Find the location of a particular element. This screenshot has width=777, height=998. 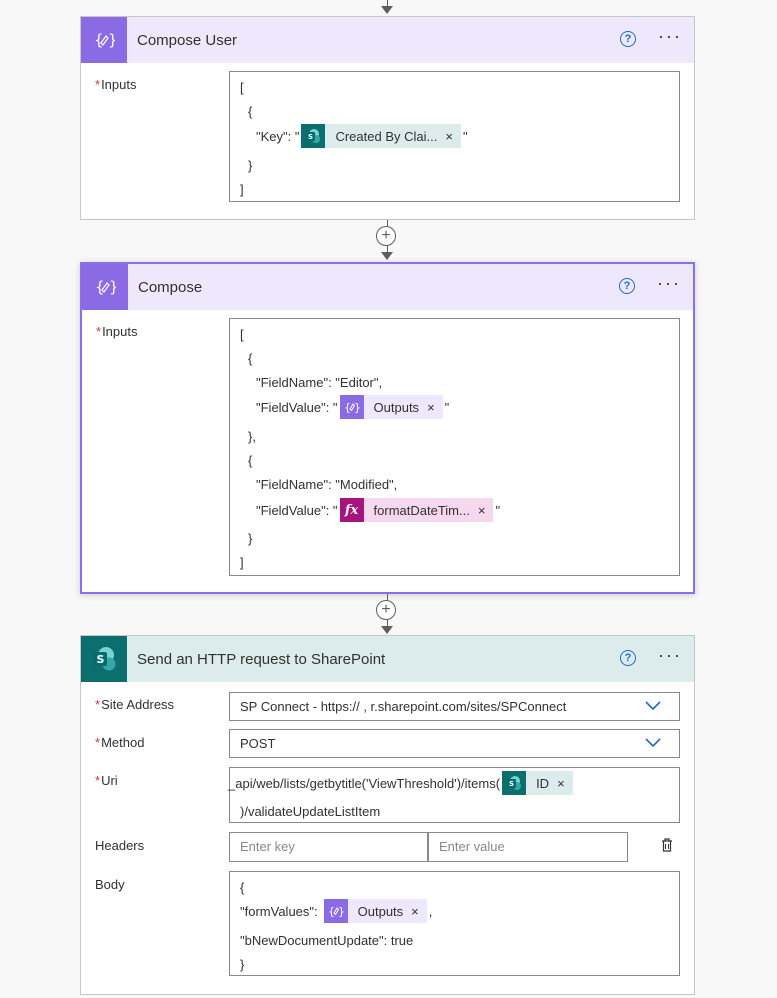

code-line: "formValues": {} Outputs× , is located at coordinates (336, 911).